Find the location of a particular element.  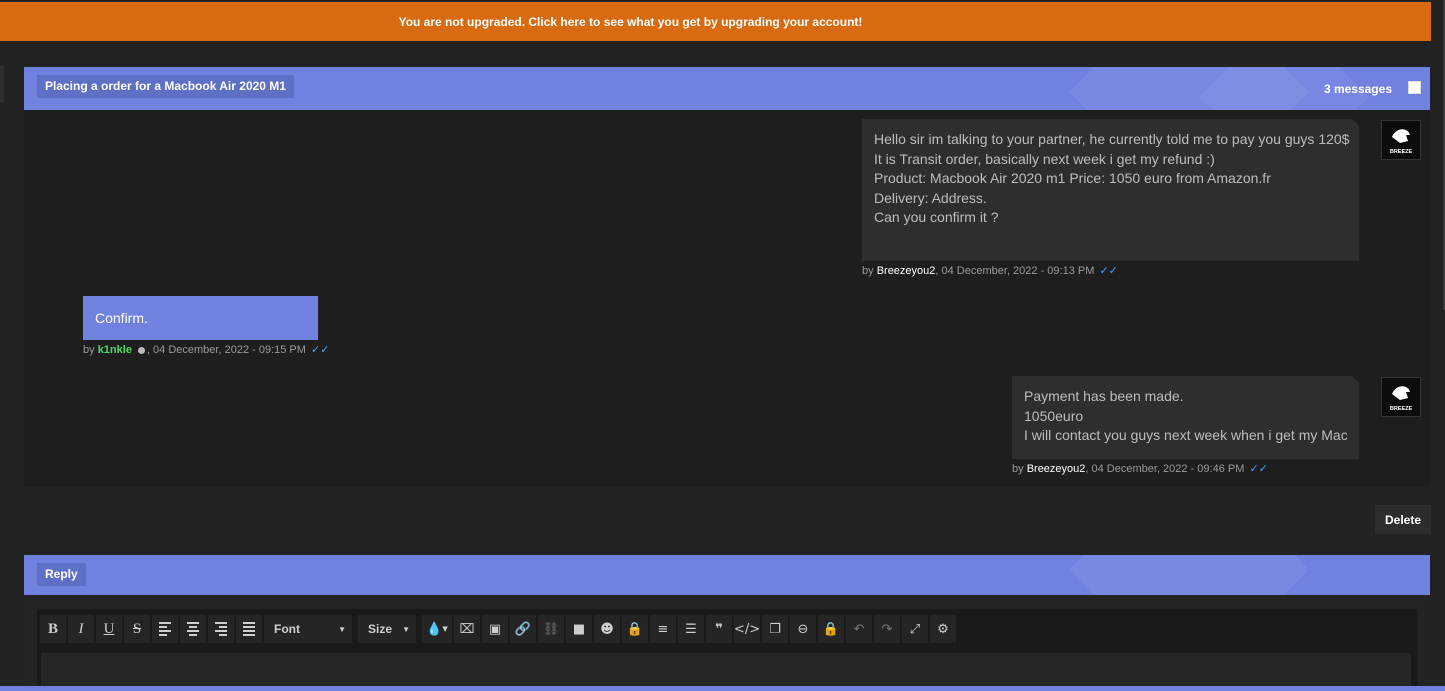

select-conversation-checkbox is located at coordinates (1414, 87).